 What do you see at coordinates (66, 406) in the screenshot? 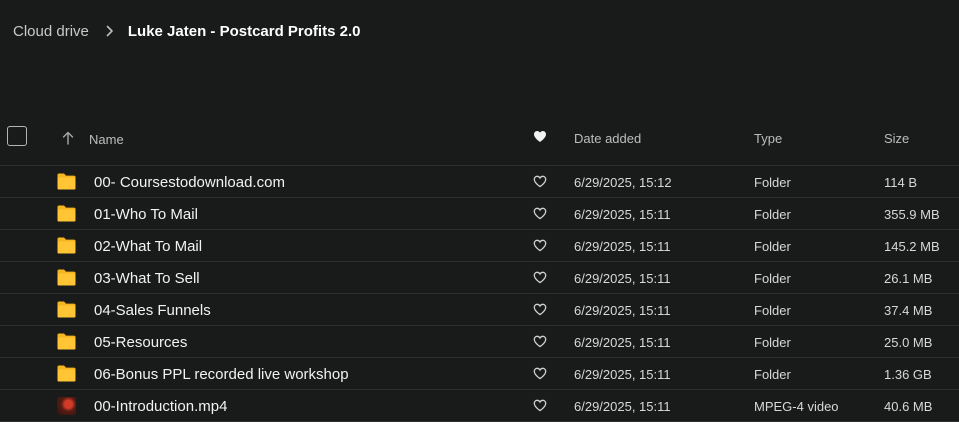
I see `video-thumbnail` at bounding box center [66, 406].